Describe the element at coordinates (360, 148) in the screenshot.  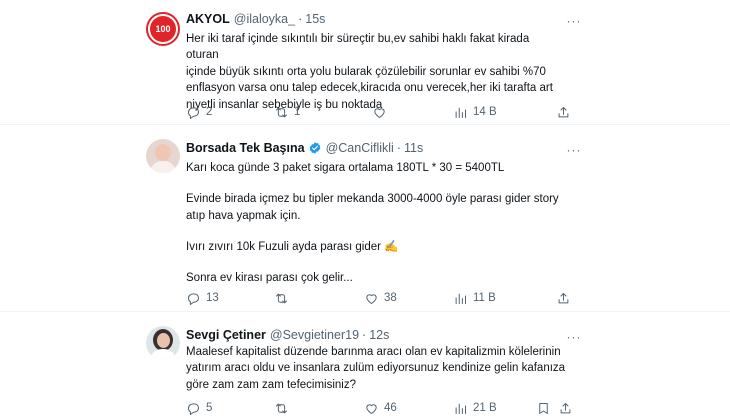
I see `author-handle: @CanCiflikli` at that location.